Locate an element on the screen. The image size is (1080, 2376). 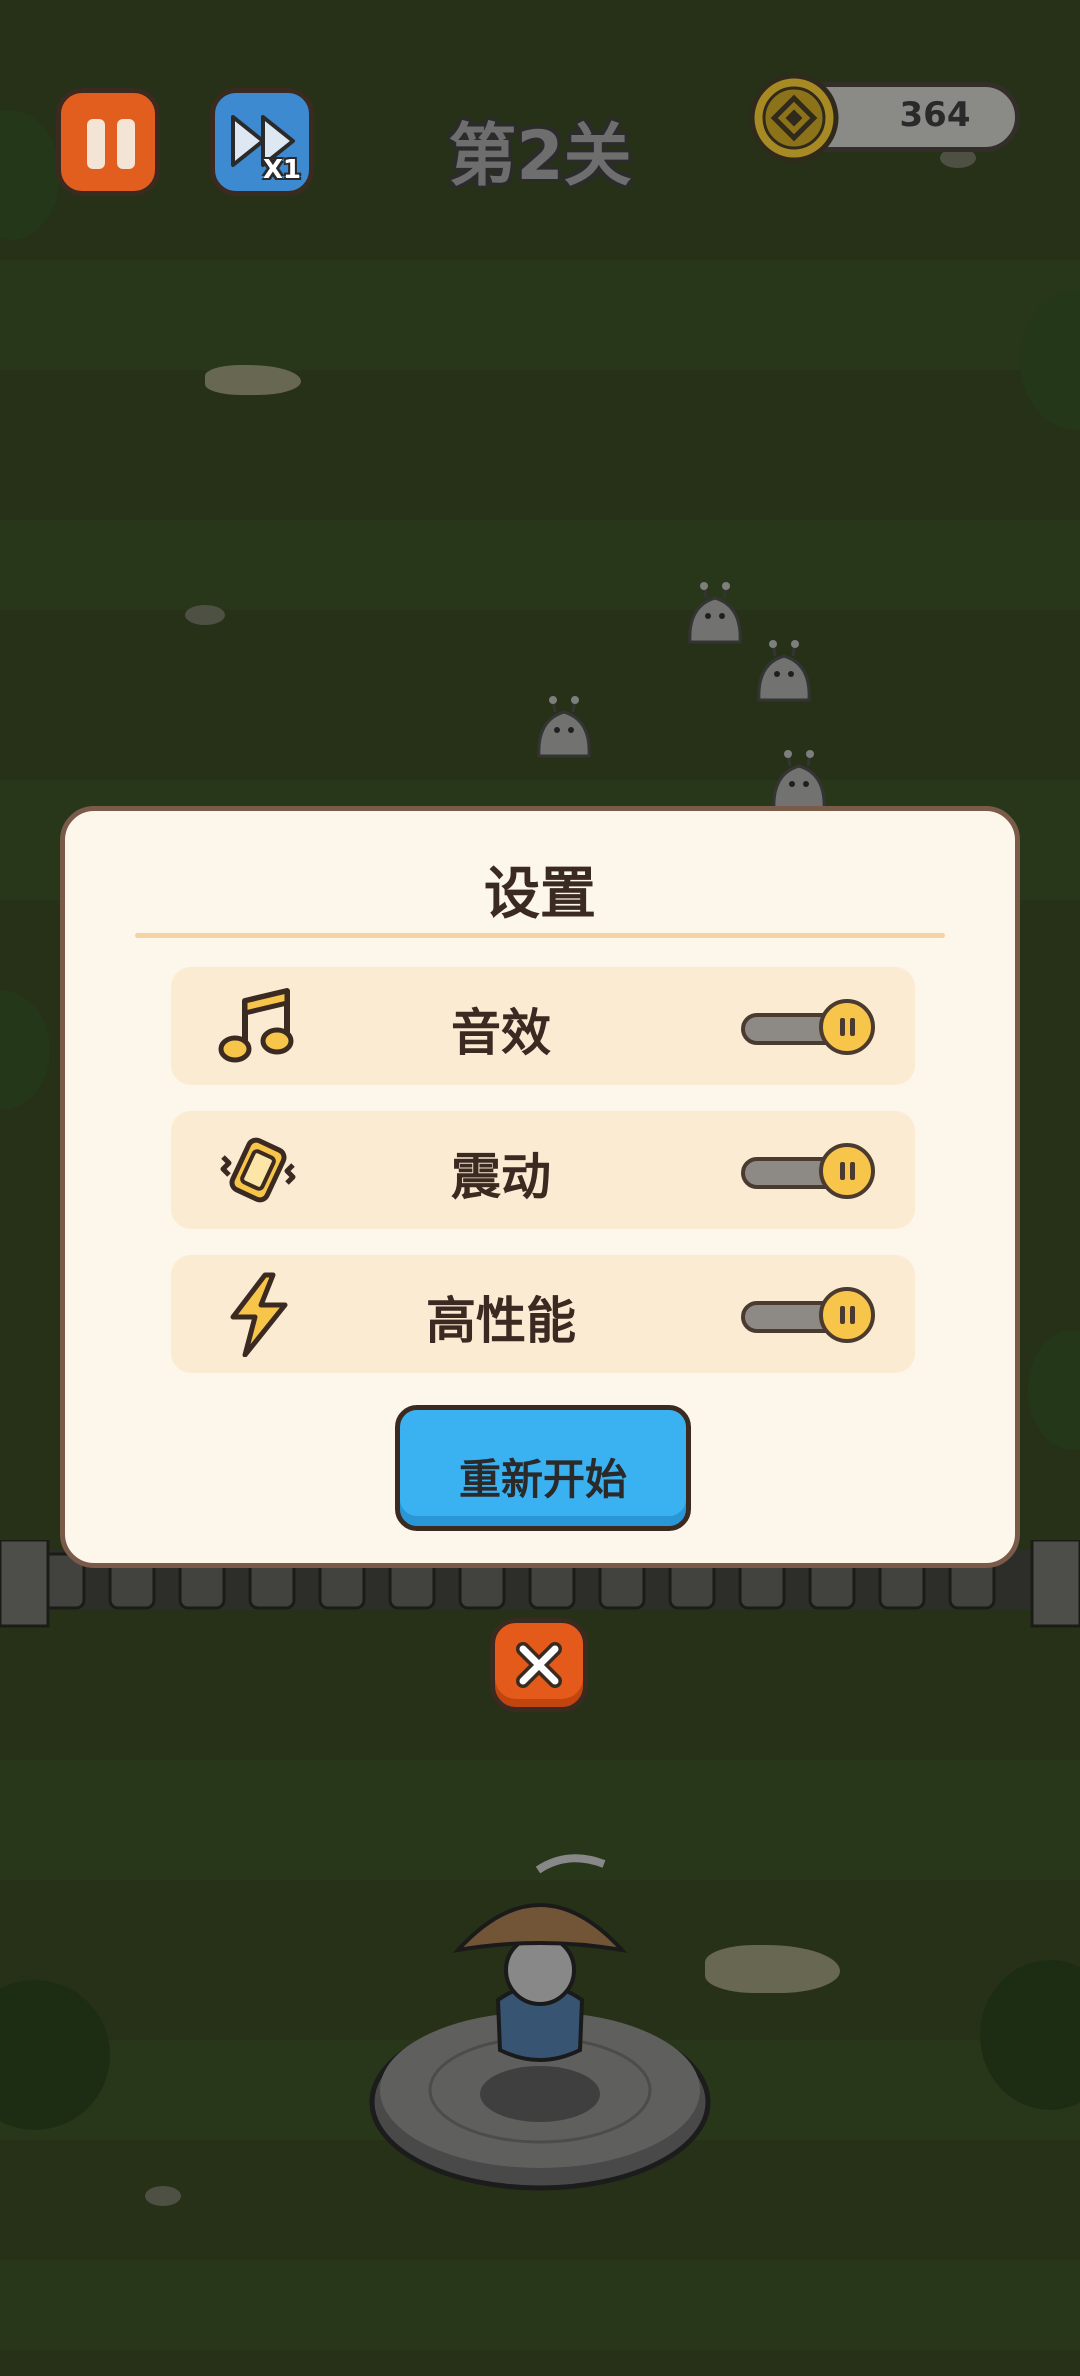
coin-icon is located at coordinates (794, 118).